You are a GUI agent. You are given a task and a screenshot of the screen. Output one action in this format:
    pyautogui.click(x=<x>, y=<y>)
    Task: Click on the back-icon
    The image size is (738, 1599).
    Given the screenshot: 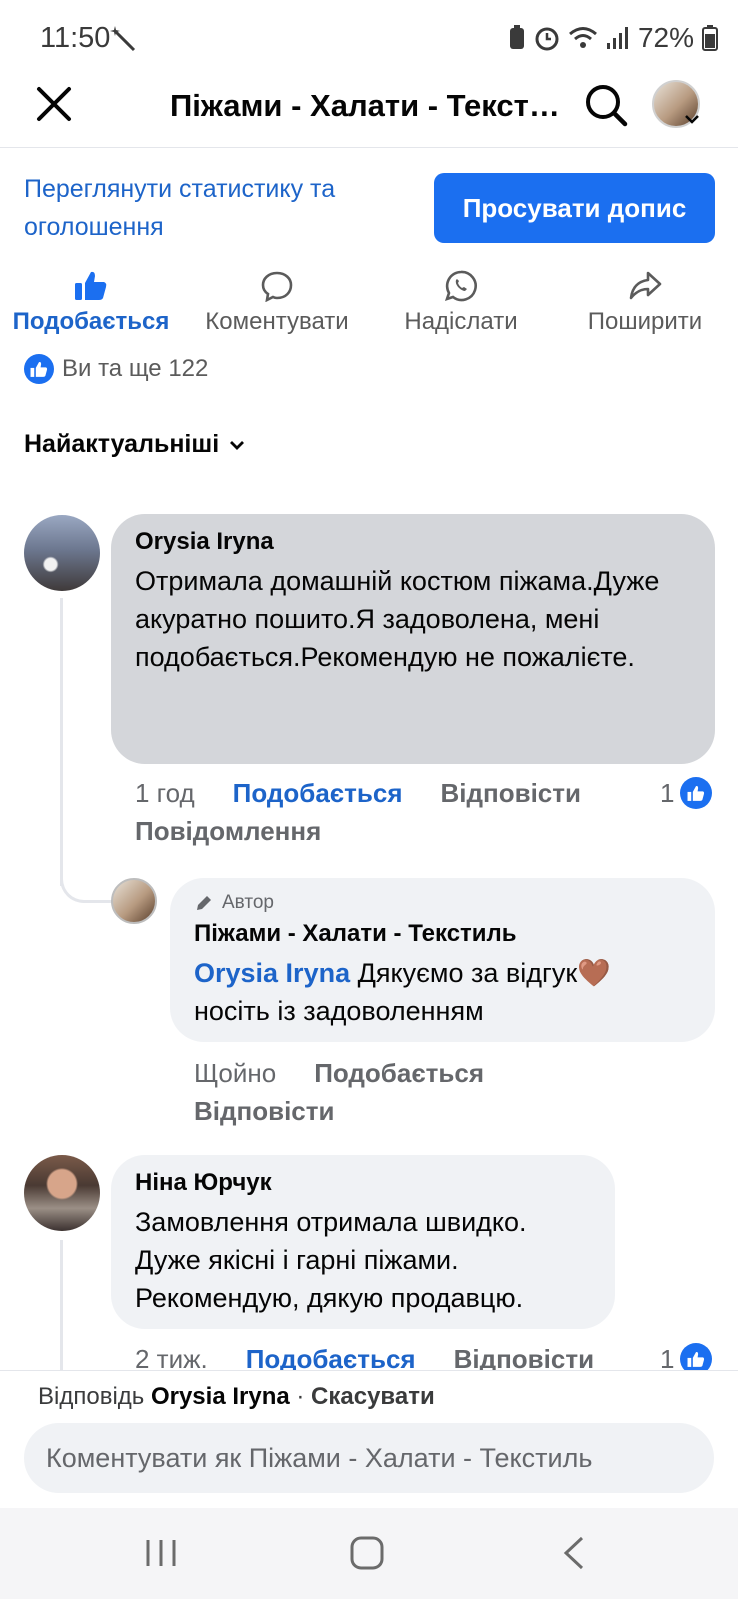 What is the action you would take?
    pyautogui.click(x=574, y=1553)
    